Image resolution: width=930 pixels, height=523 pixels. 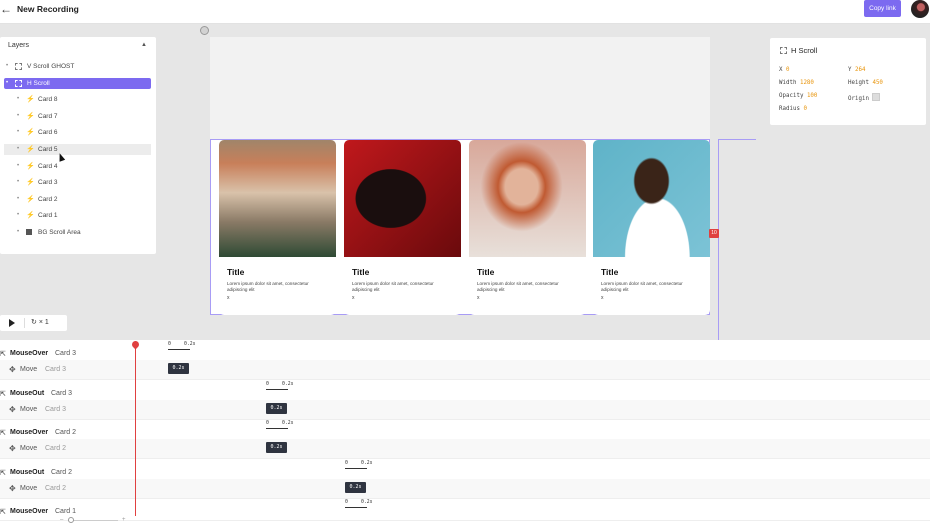 What do you see at coordinates (460, 88) in the screenshot?
I see `canvas-frame` at bounding box center [460, 88].